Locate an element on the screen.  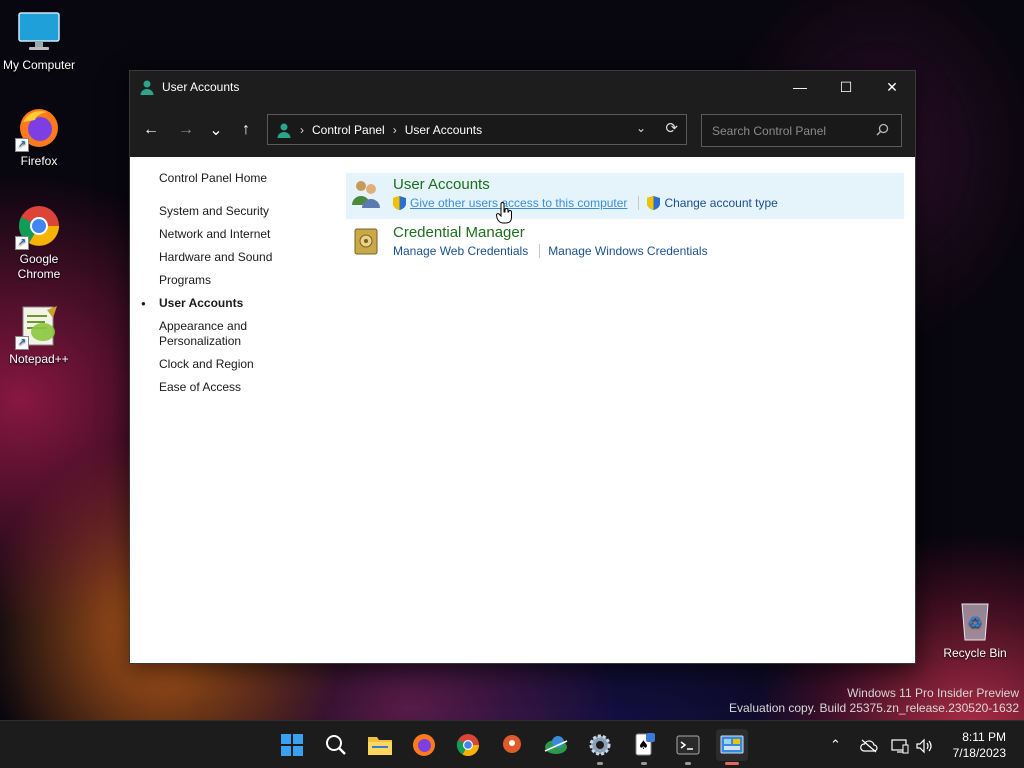
title-bar: User Accounts — ☐ ✕ is located at coordinates (522, 87).